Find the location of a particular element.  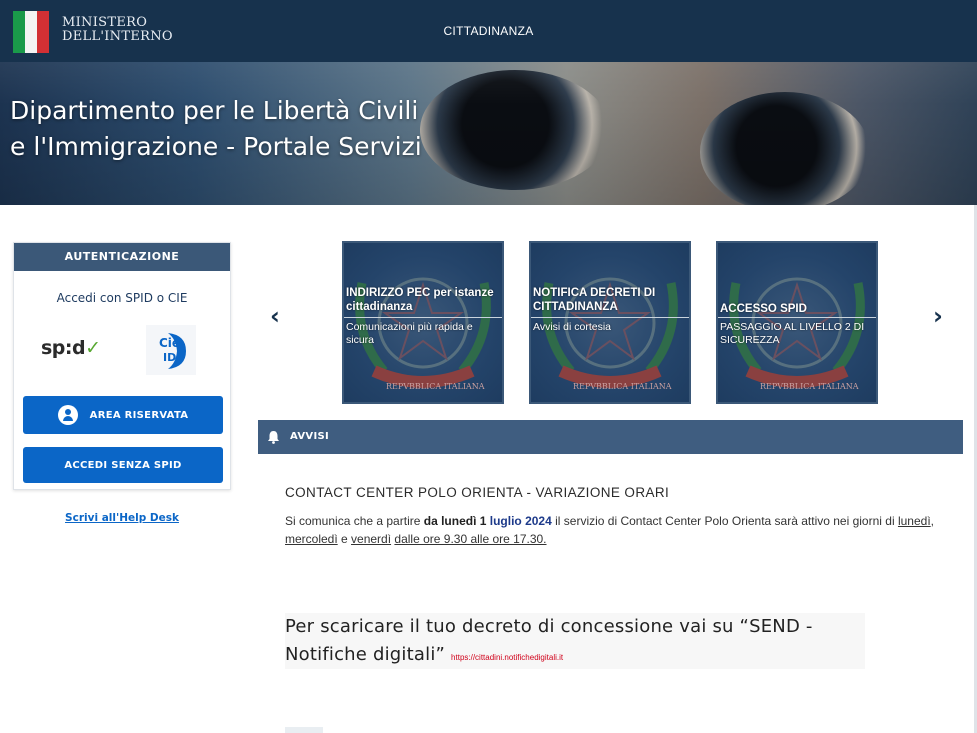

check-icon: ✓ is located at coordinates (93, 348).